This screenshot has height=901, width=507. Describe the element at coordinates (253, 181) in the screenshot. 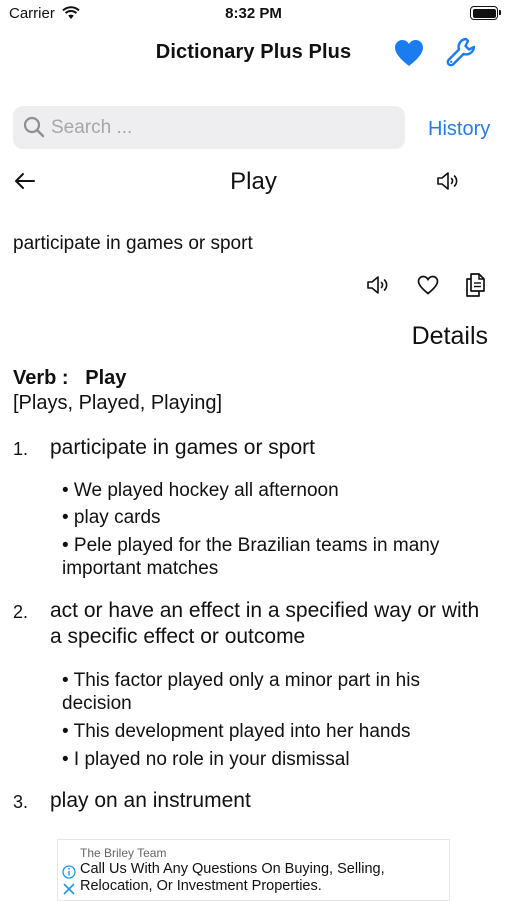

I see `entry-word: Play` at that location.